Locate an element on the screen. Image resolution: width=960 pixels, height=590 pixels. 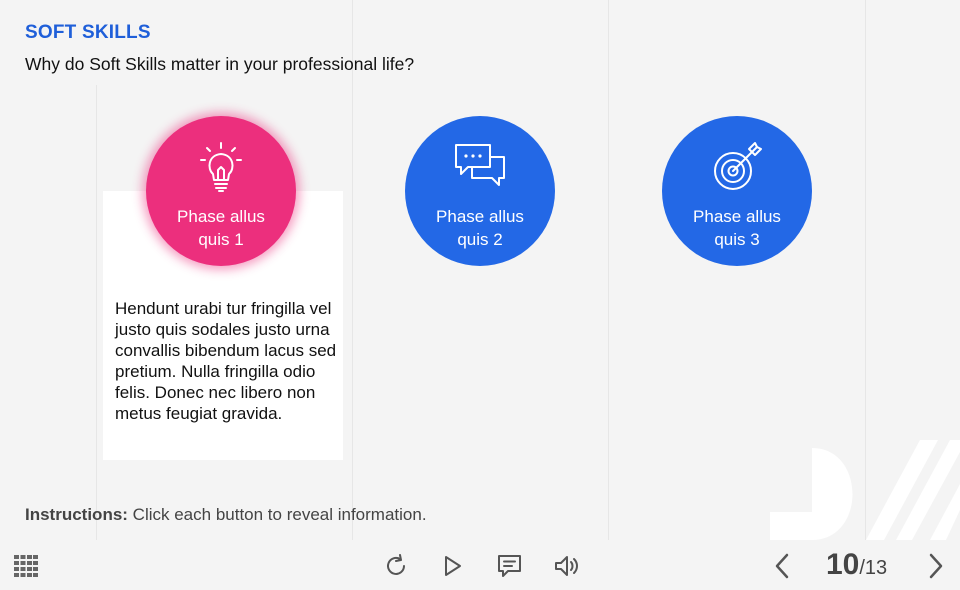
phase-label: Phase allus quis 3 is located at coordinates (737, 228).